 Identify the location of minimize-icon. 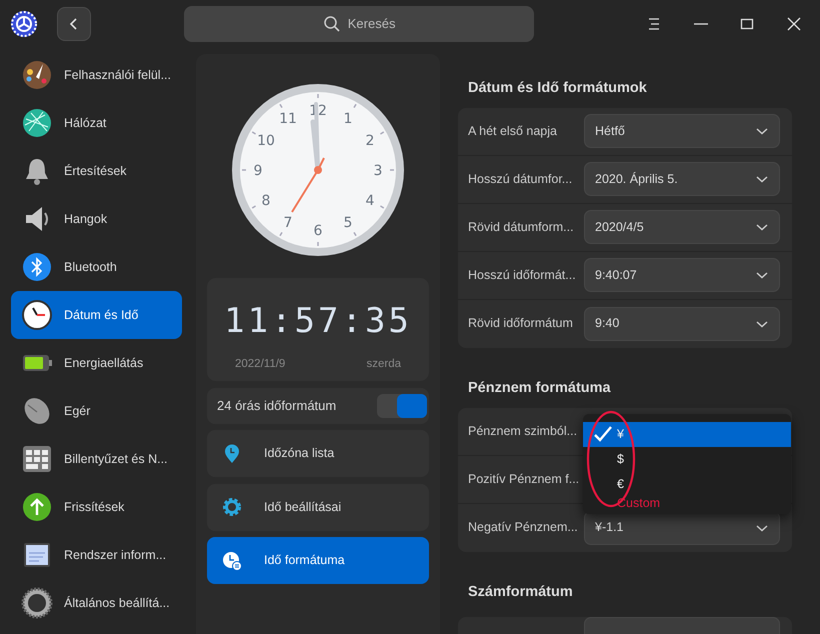
(701, 24).